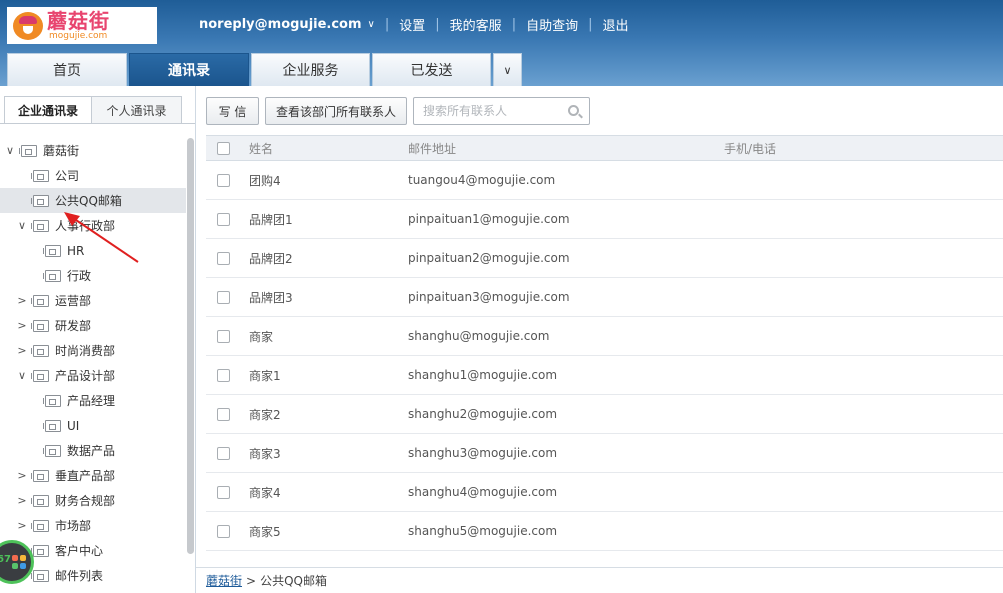 This screenshot has height=593, width=1003. What do you see at coordinates (224, 580) in the screenshot?
I see `breadcrumb-root-link: 蘑菇街` at bounding box center [224, 580].